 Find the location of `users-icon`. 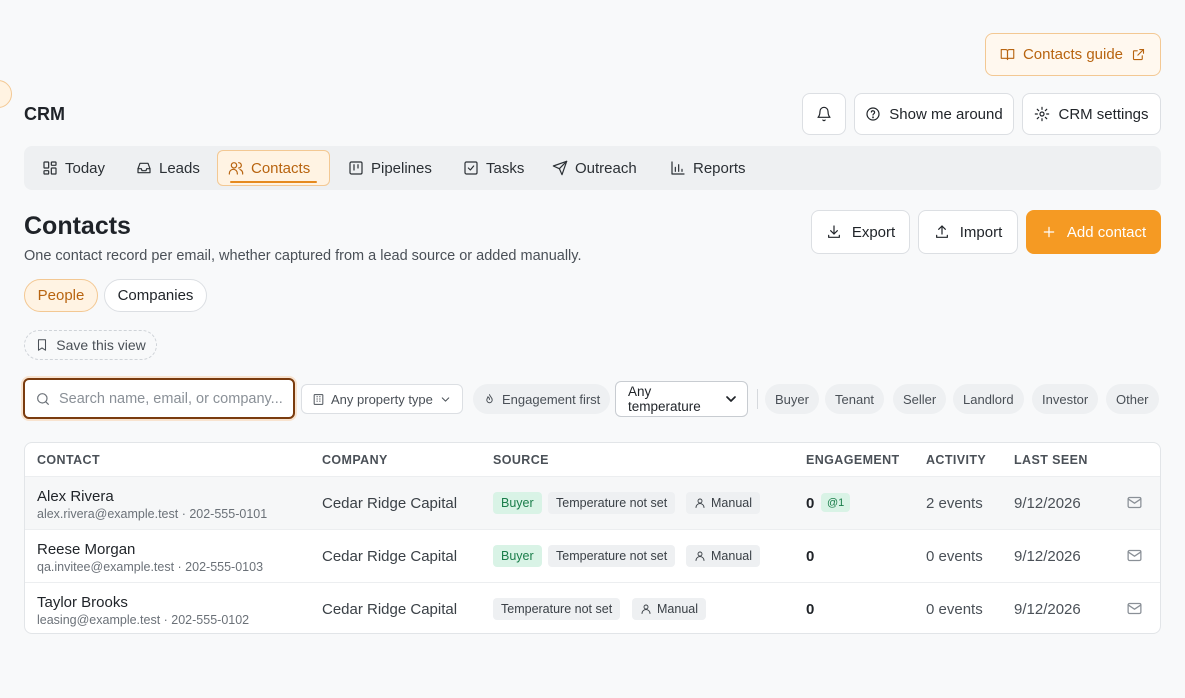

users-icon is located at coordinates (236, 168).